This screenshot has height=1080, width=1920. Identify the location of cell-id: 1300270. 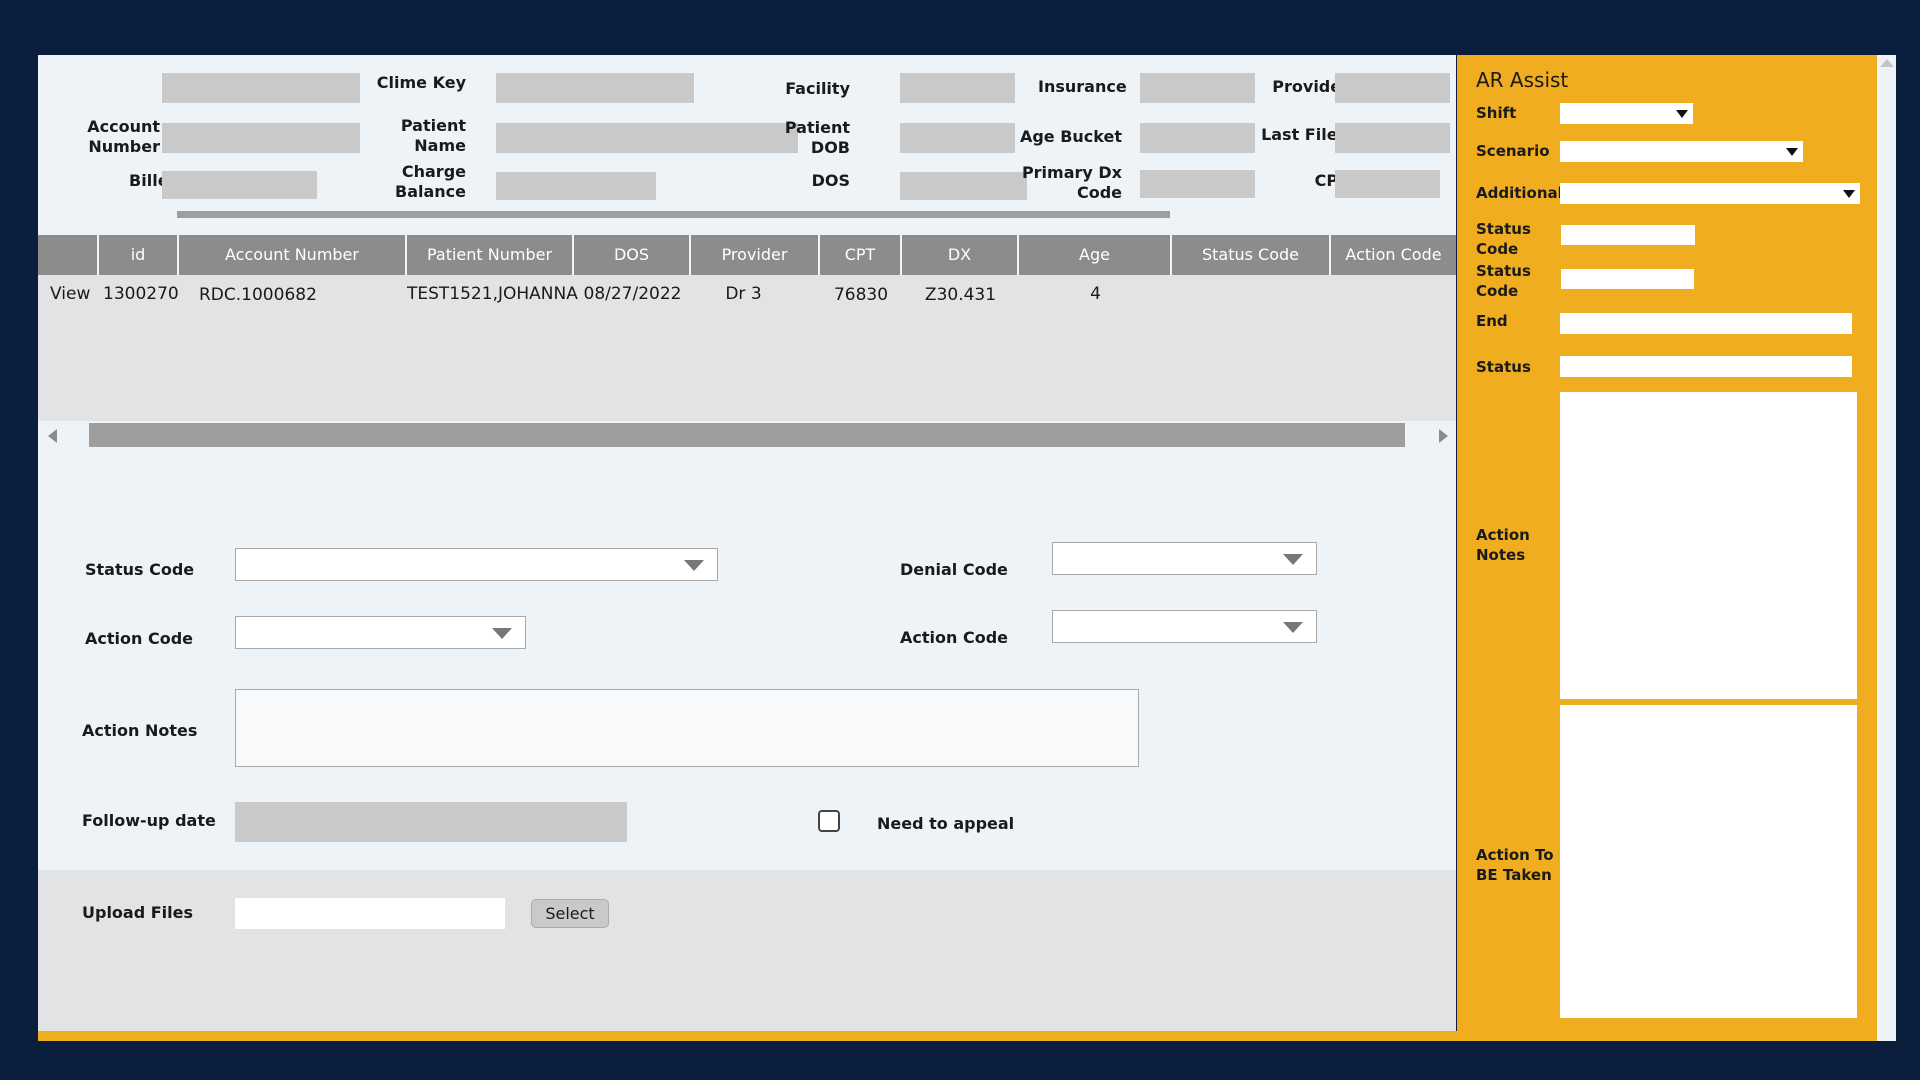
(141, 294).